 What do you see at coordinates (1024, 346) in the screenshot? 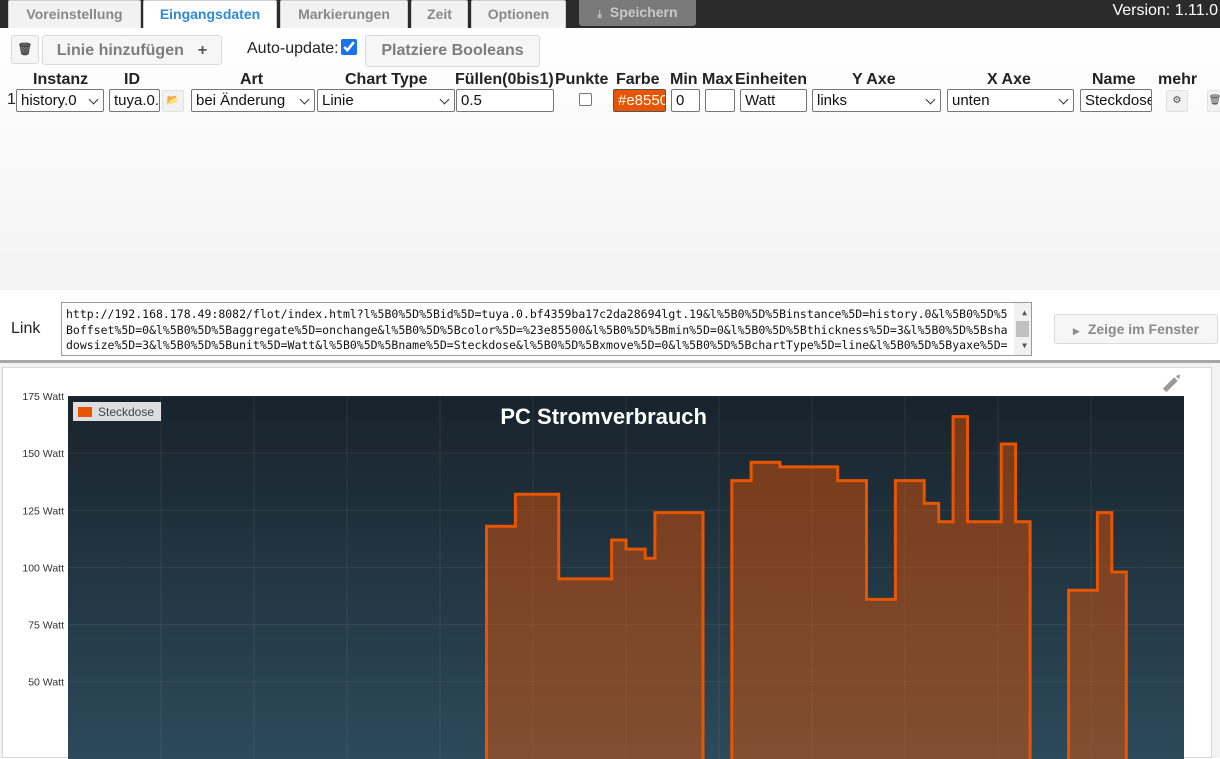
I see `scroll-down-icon: ▼` at bounding box center [1024, 346].